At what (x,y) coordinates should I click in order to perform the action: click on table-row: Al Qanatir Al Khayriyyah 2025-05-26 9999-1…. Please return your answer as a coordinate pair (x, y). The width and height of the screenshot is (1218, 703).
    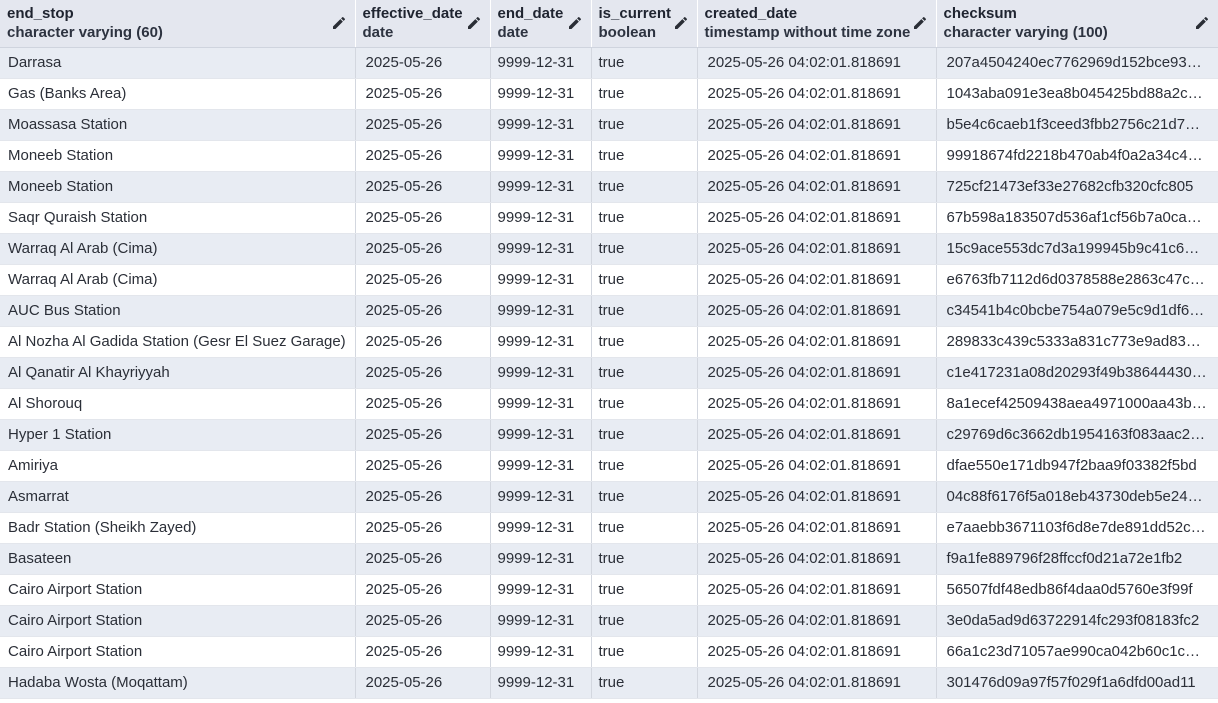
    Looking at the image, I should click on (609, 373).